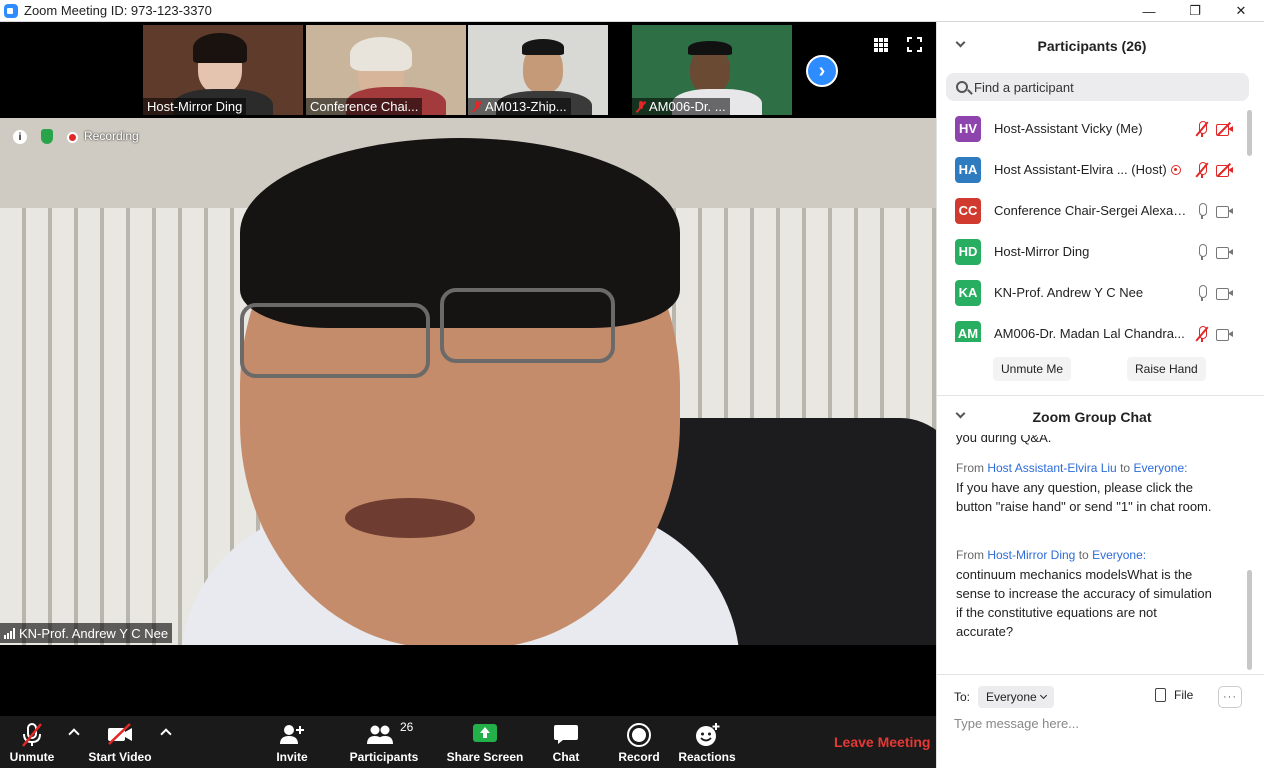  Describe the element at coordinates (968, 128) in the screenshot. I see `avatar: HV` at that location.